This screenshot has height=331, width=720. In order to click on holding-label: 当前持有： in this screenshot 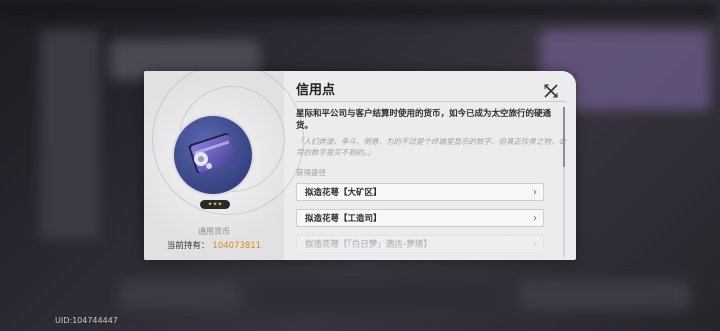, I will do `click(188, 246)`.